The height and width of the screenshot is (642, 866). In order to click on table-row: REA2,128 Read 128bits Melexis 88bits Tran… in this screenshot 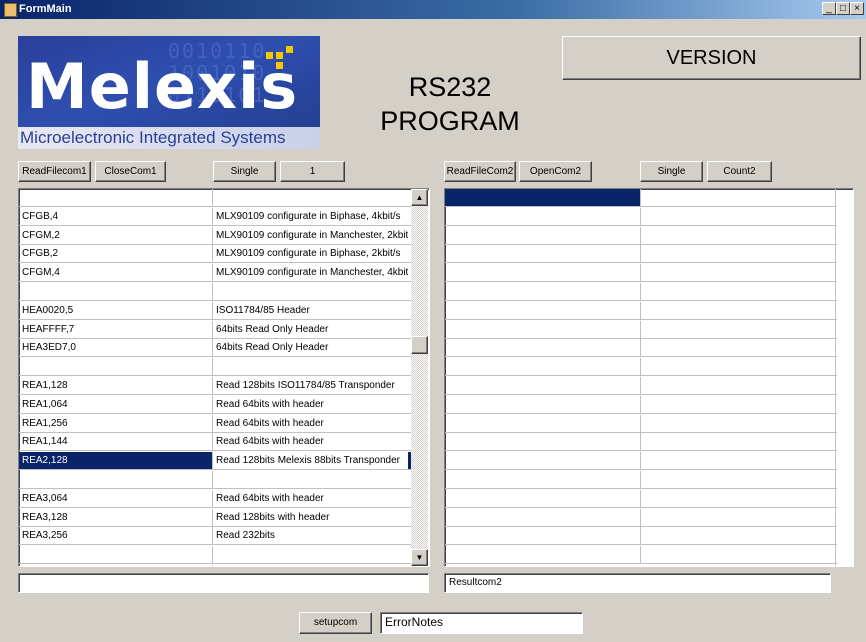, I will do `click(215, 461)`.